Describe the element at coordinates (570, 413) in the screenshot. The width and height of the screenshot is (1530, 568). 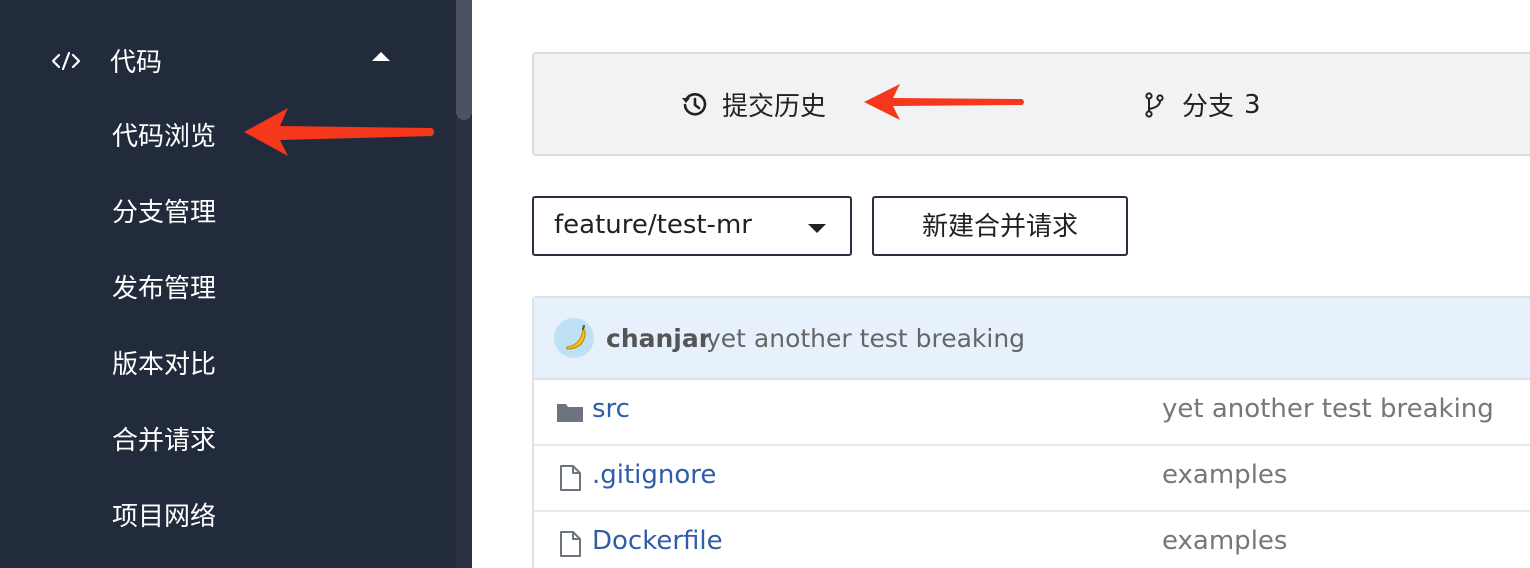
I see `folder-icon` at that location.